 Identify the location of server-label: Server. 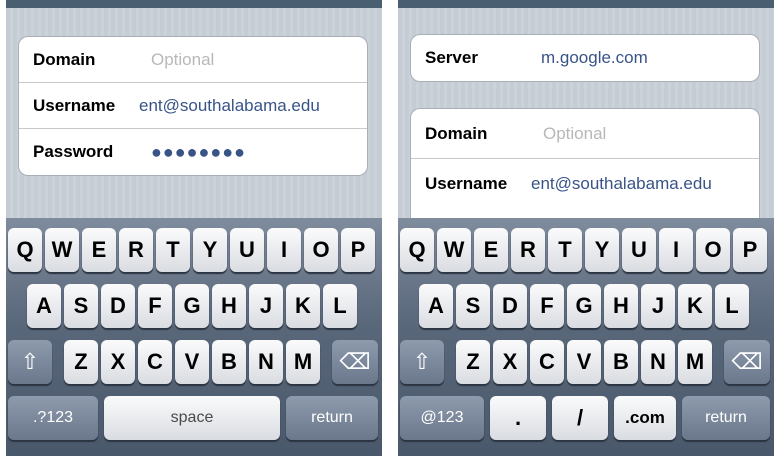
(451, 57).